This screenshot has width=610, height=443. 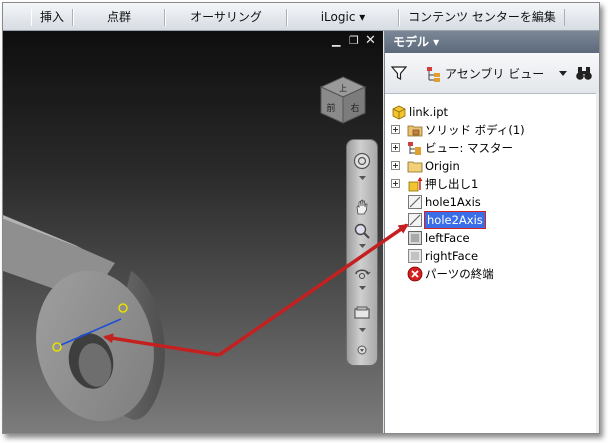 I want to click on tree-item-label: パーツの終端, so click(x=459, y=274).